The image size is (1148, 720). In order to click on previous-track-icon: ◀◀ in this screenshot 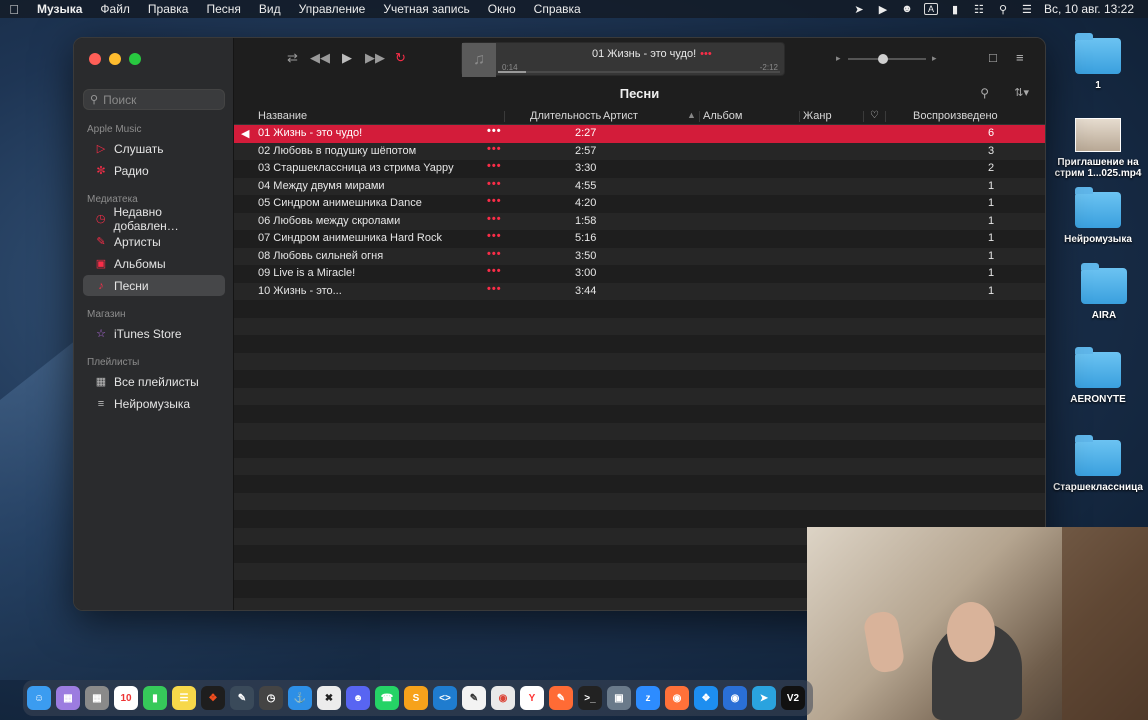, I will do `click(320, 58)`.